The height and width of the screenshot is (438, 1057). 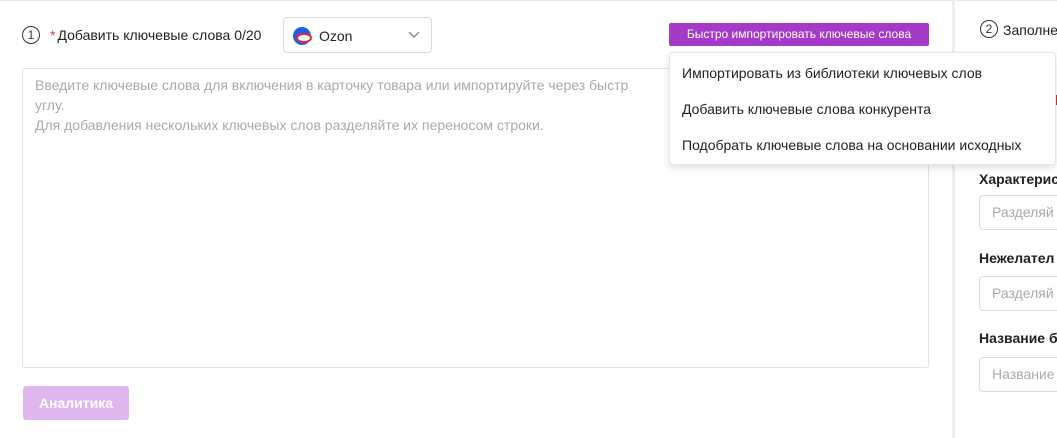 I want to click on details-section-title: Заполне, so click(x=1030, y=30).